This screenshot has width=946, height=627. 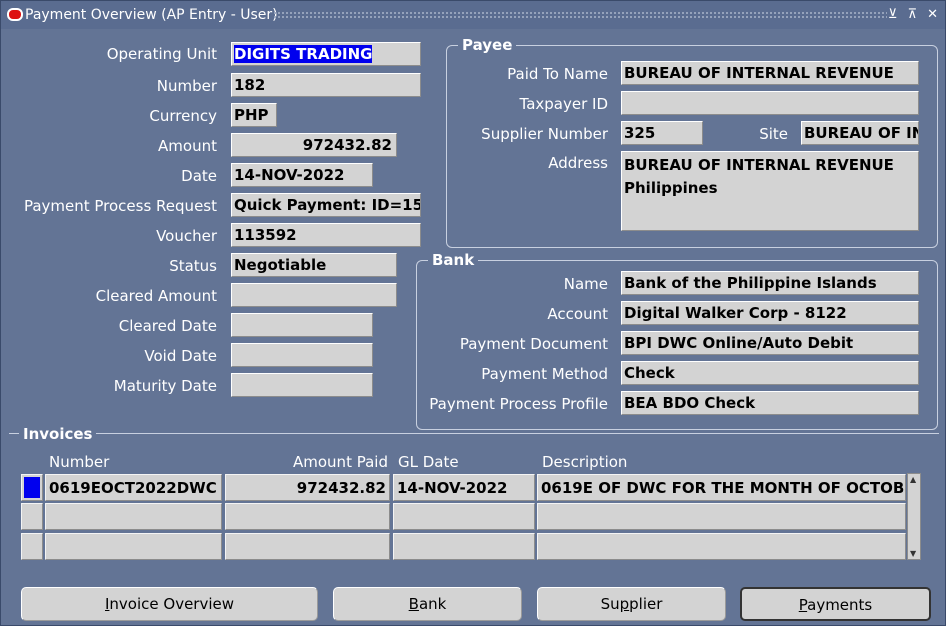 What do you see at coordinates (577, 314) in the screenshot?
I see `bank-account-label: Account` at bounding box center [577, 314].